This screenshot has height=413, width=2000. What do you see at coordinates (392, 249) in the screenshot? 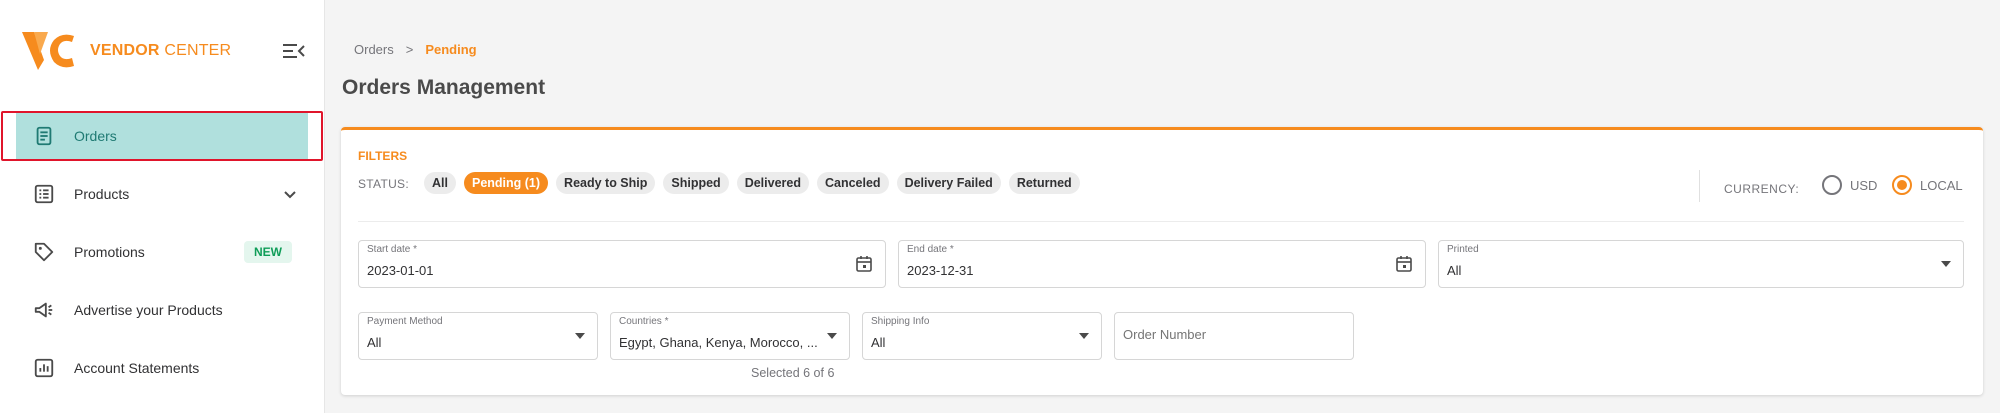
I see `start-date-label: Start date *` at bounding box center [392, 249].